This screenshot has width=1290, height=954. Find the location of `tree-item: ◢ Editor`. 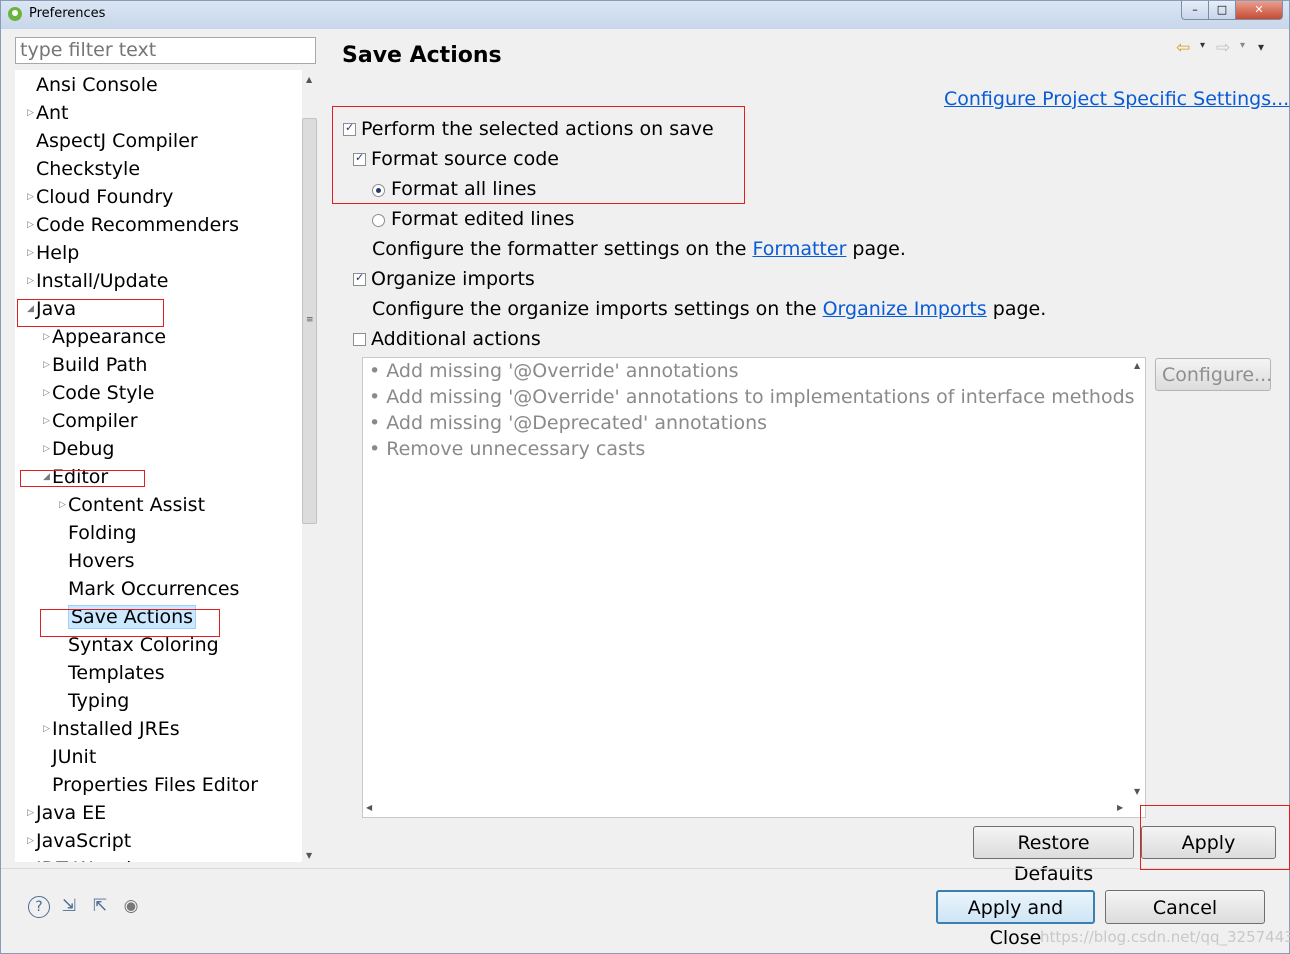

tree-item: ◢ Editor is located at coordinates (75, 477).